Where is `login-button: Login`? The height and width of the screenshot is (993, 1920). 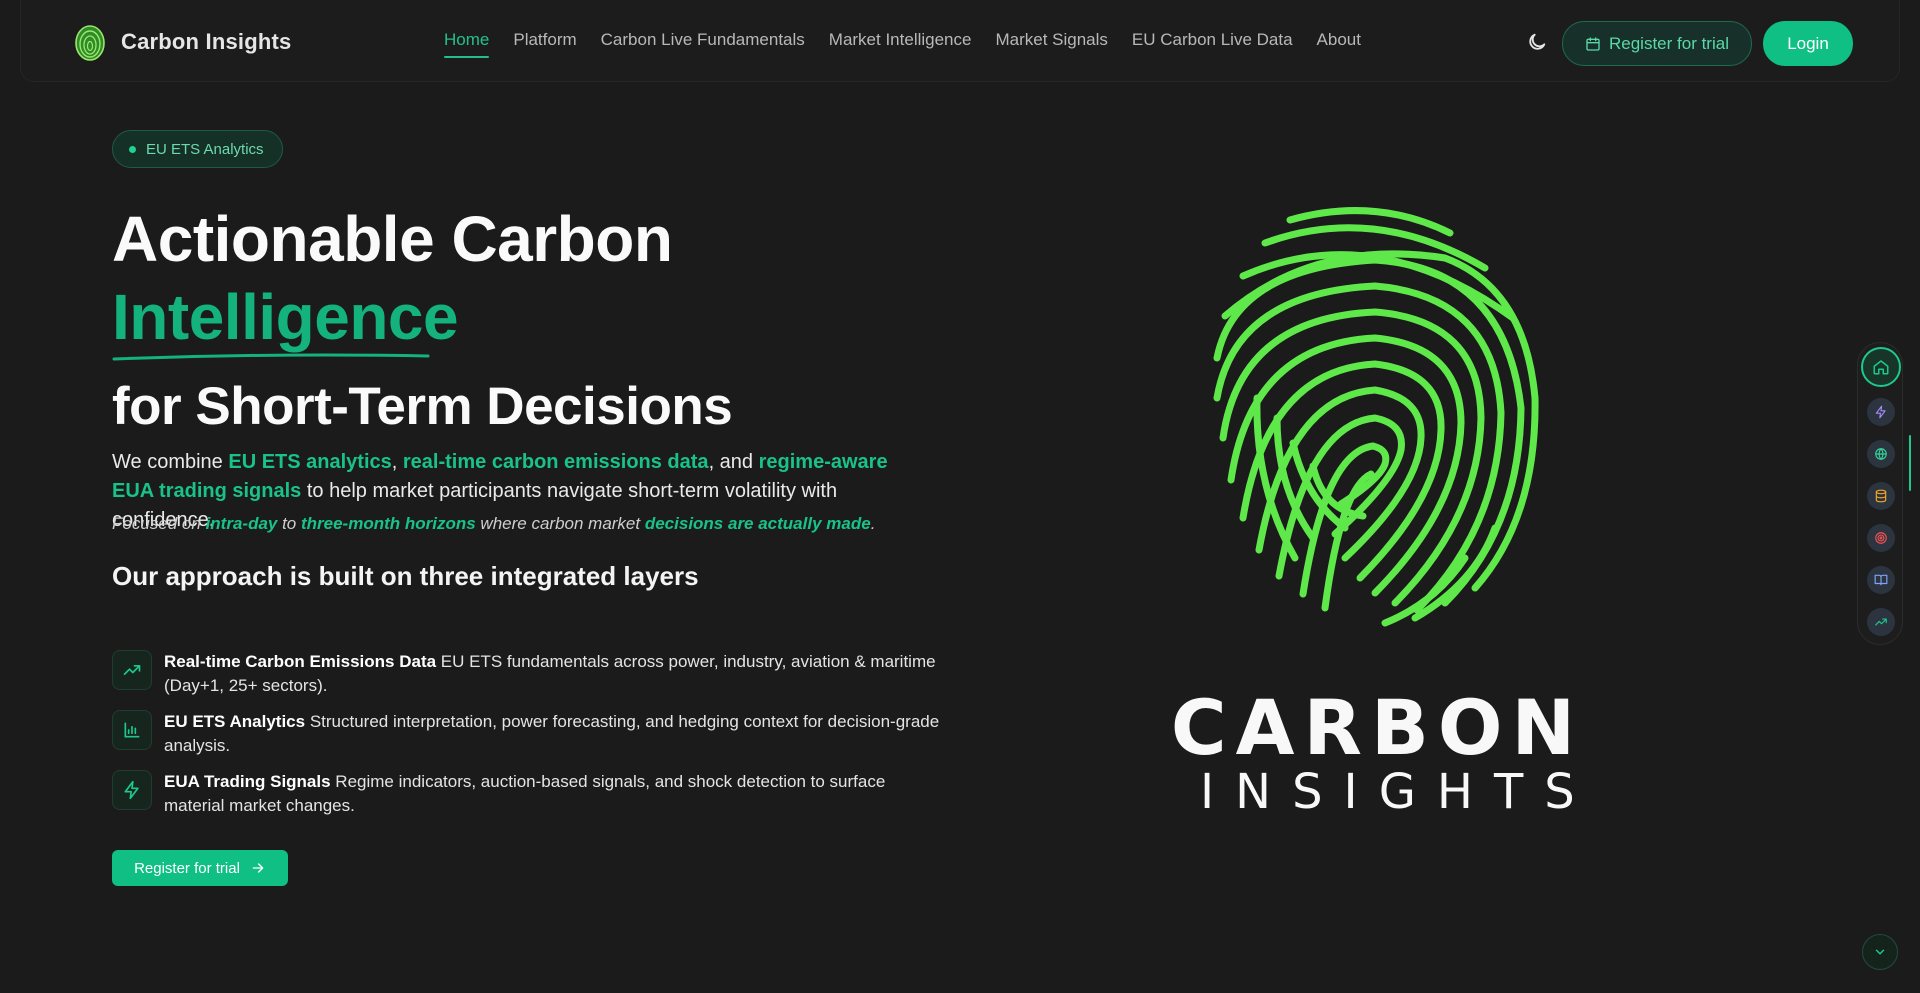
login-button: Login is located at coordinates (1808, 43).